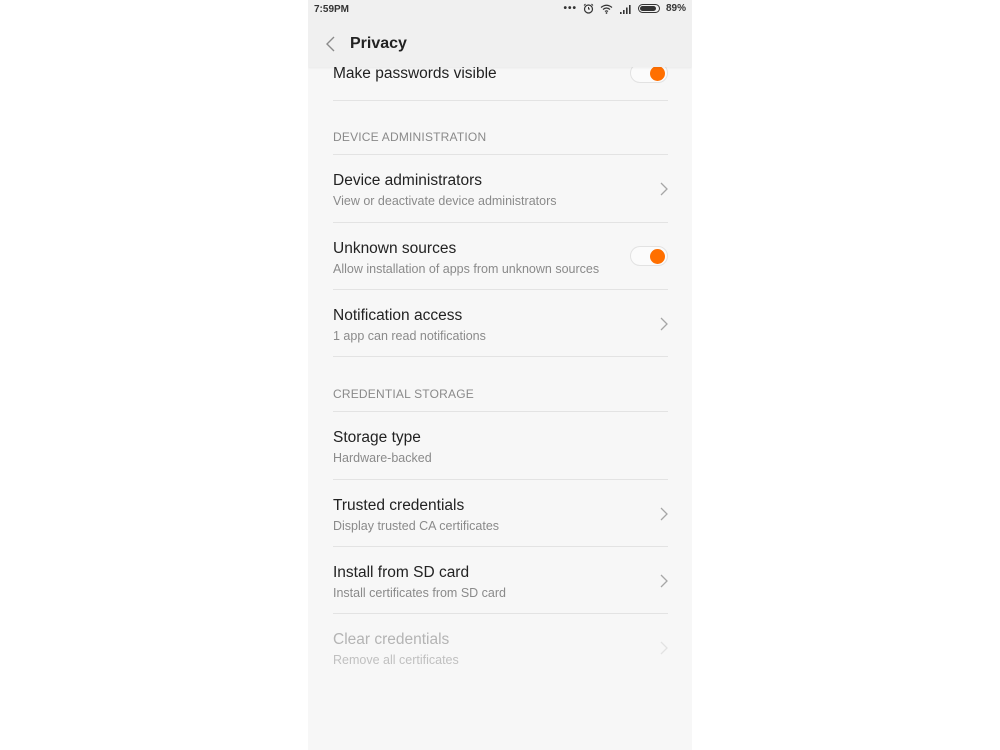 This screenshot has height=750, width=1000. I want to click on item-title: Unknown sources, so click(395, 248).